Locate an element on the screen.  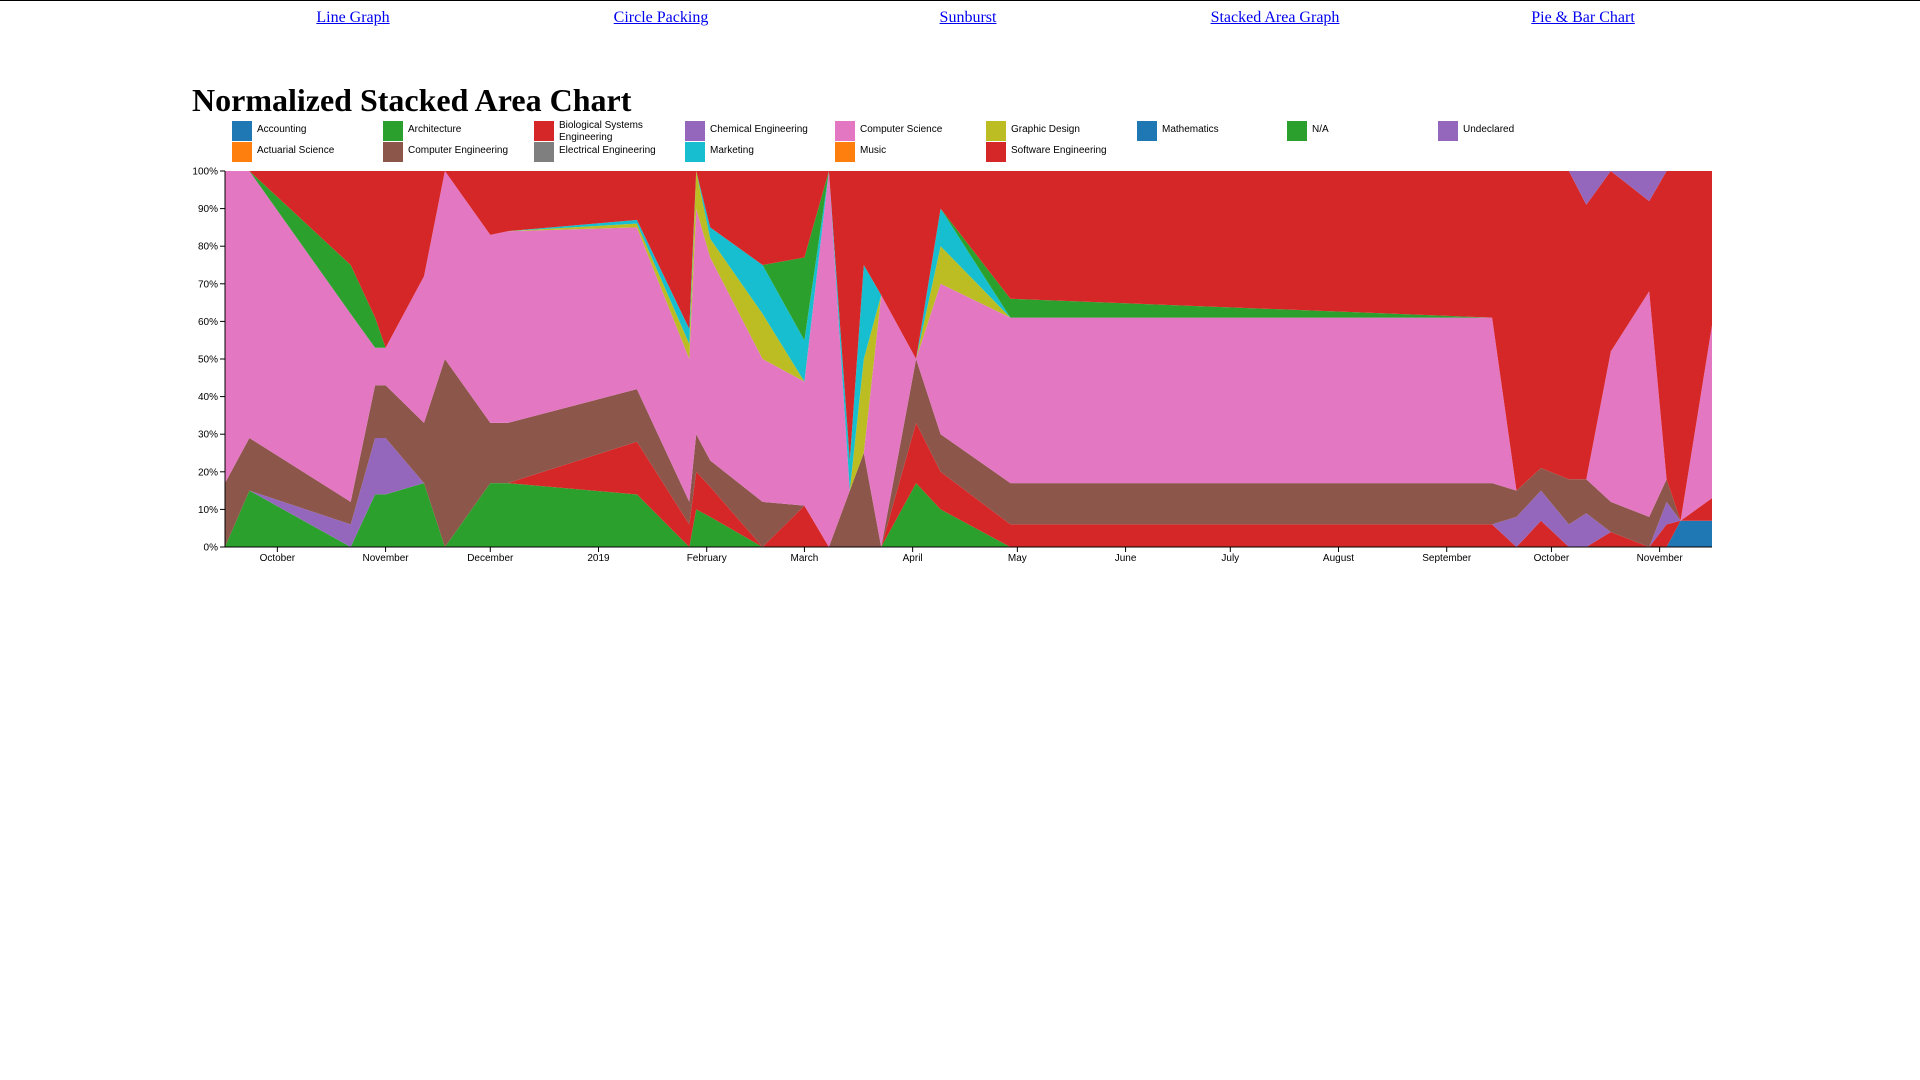
y-tick-label: 20% is located at coordinates (208, 472).